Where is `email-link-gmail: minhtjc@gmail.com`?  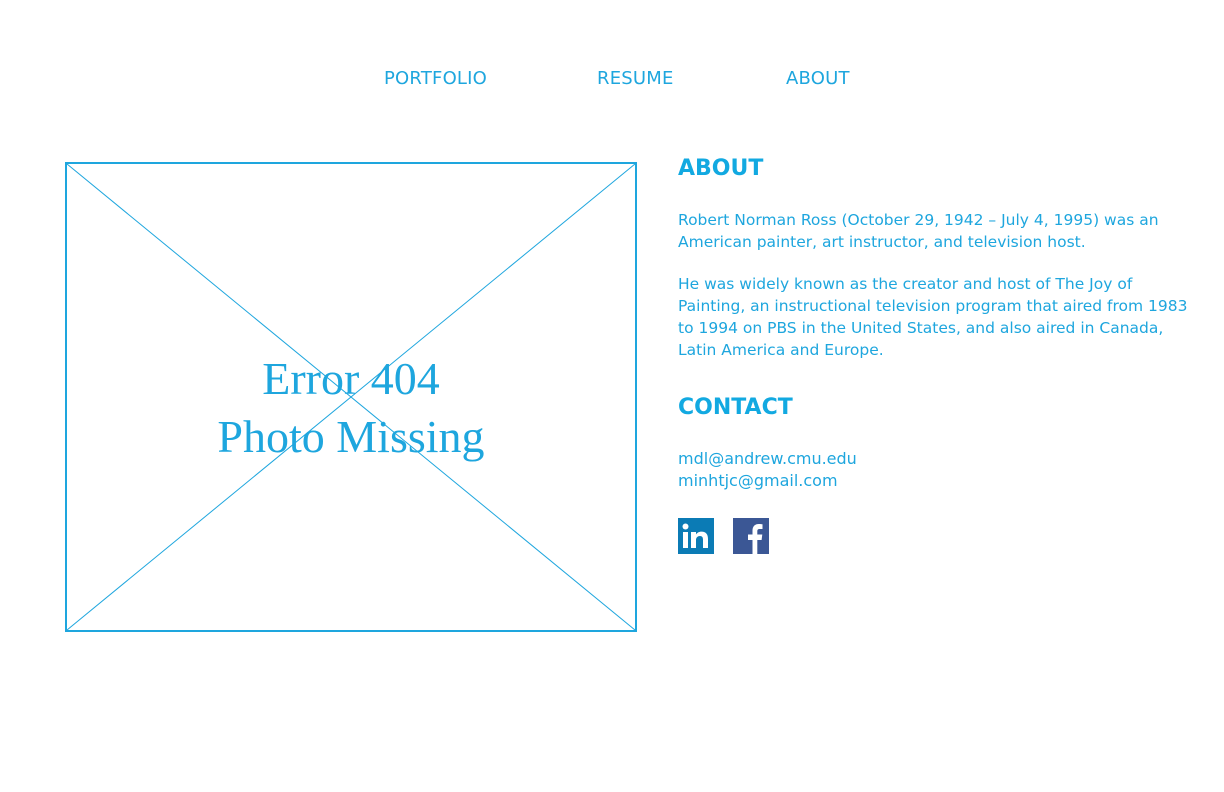
email-link-gmail: minhtjc@gmail.com is located at coordinates (934, 481).